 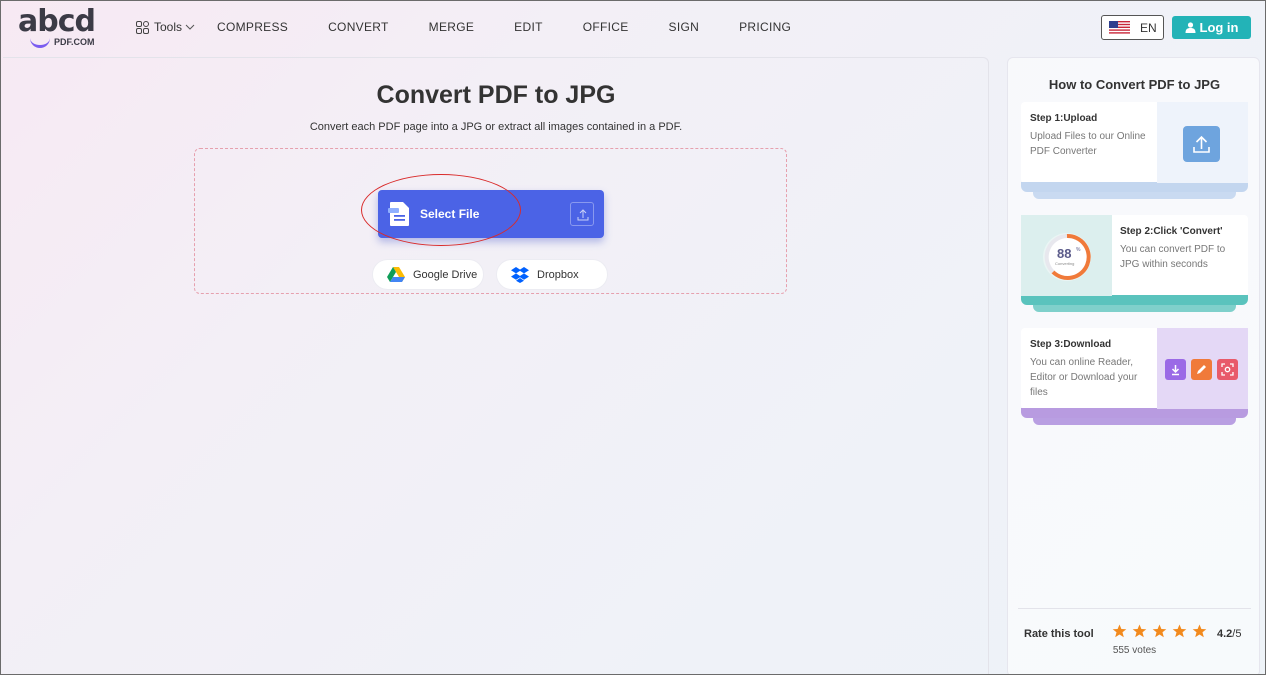 What do you see at coordinates (1175, 369) in the screenshot?
I see `download-icon` at bounding box center [1175, 369].